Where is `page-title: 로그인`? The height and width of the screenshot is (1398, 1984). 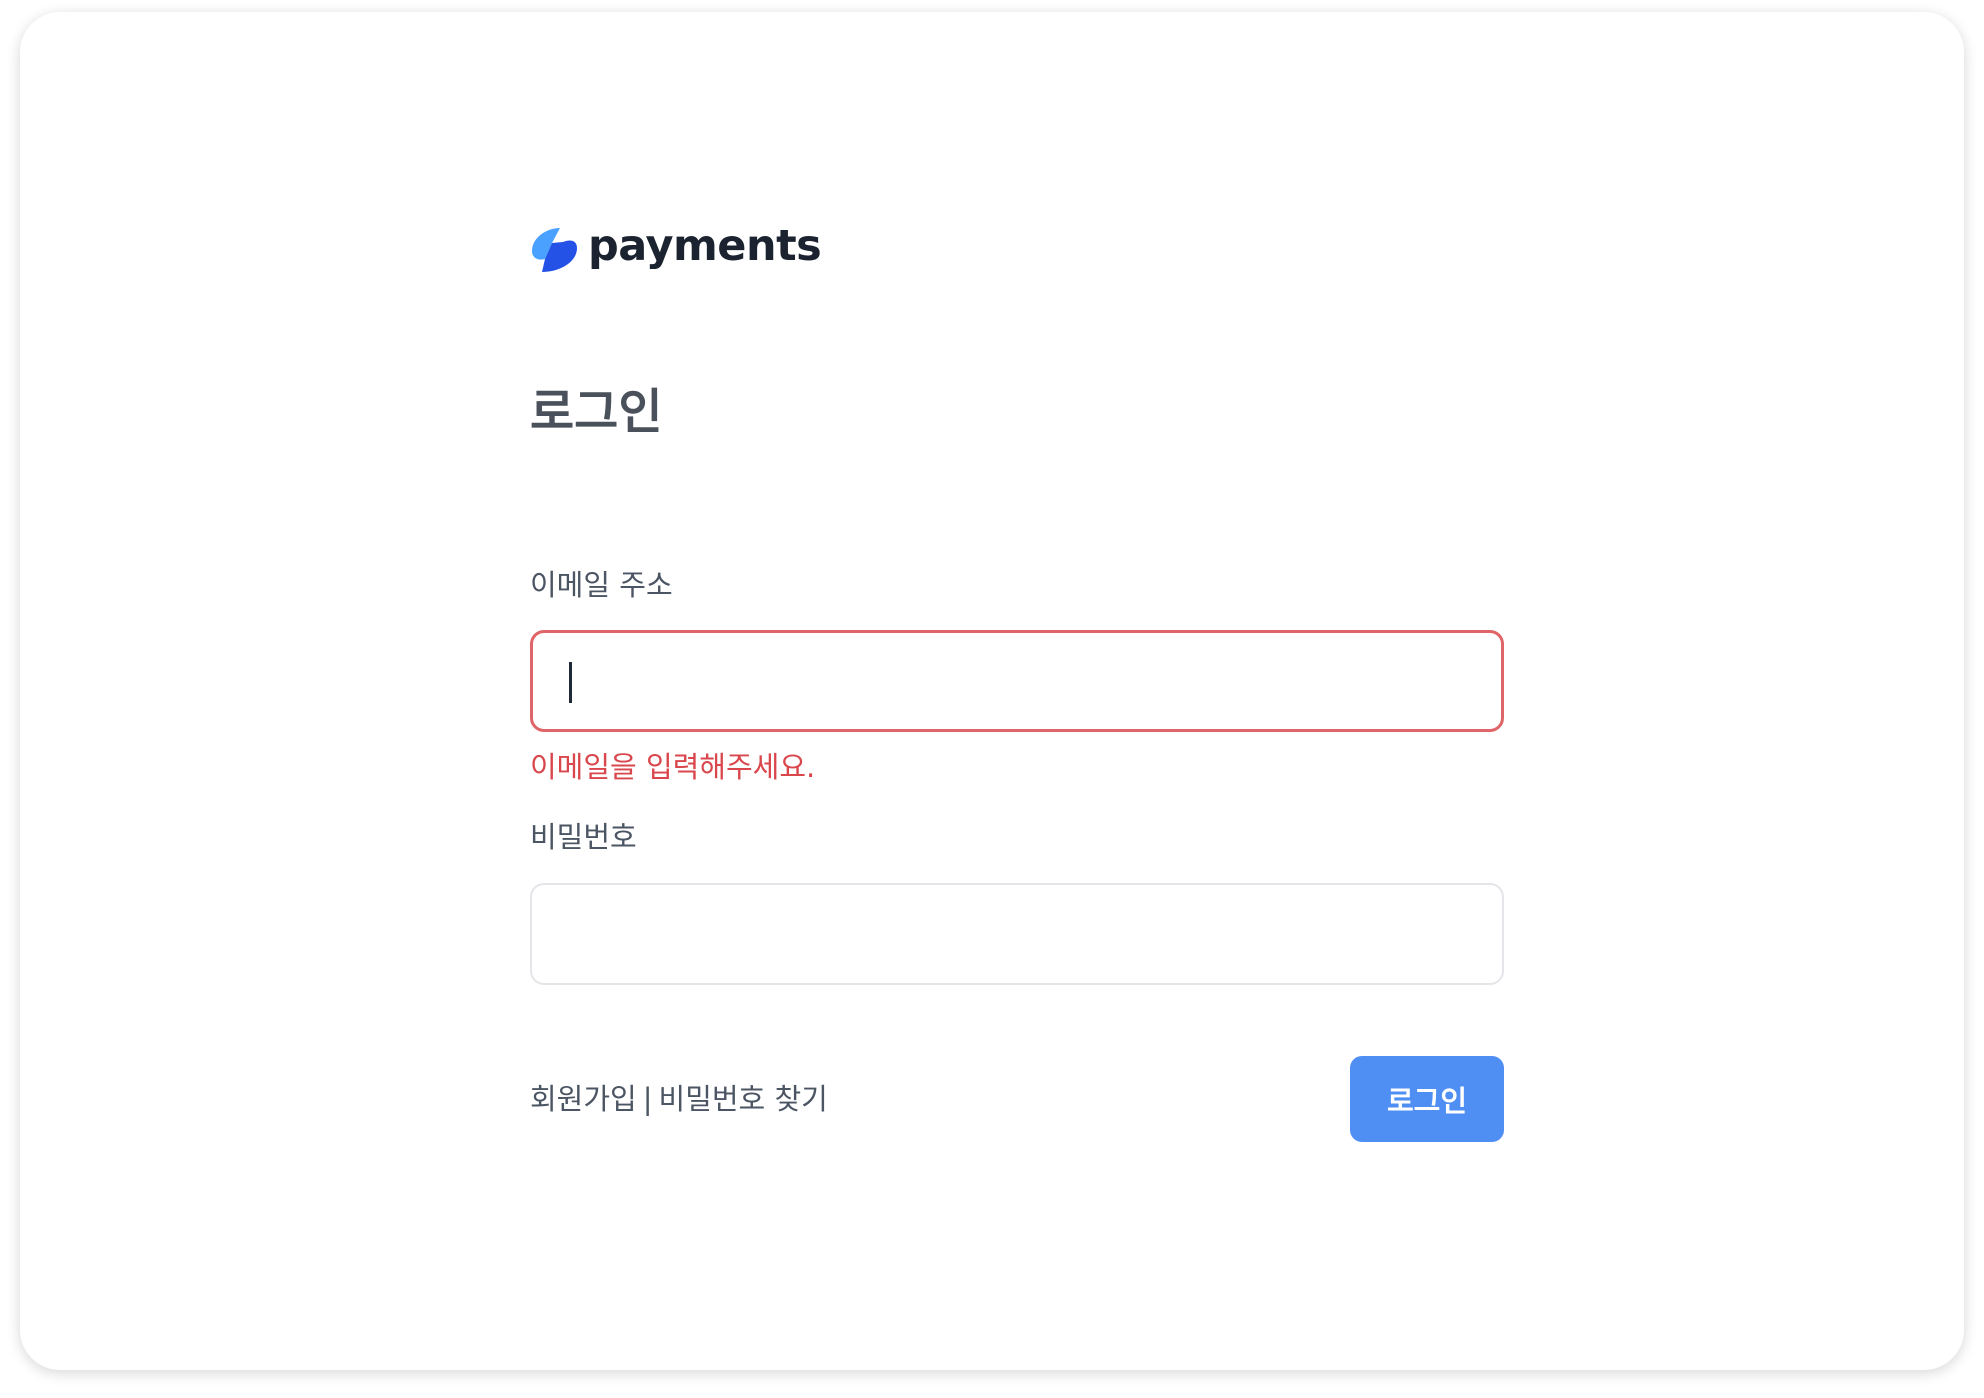
page-title: 로그인 is located at coordinates (596, 412).